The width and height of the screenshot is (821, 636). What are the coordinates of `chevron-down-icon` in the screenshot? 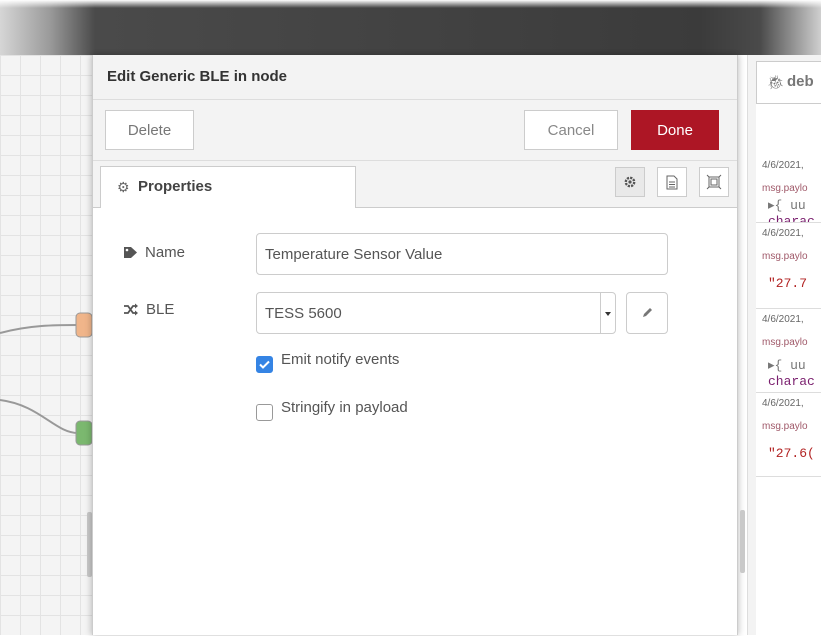 It's located at (607, 313).